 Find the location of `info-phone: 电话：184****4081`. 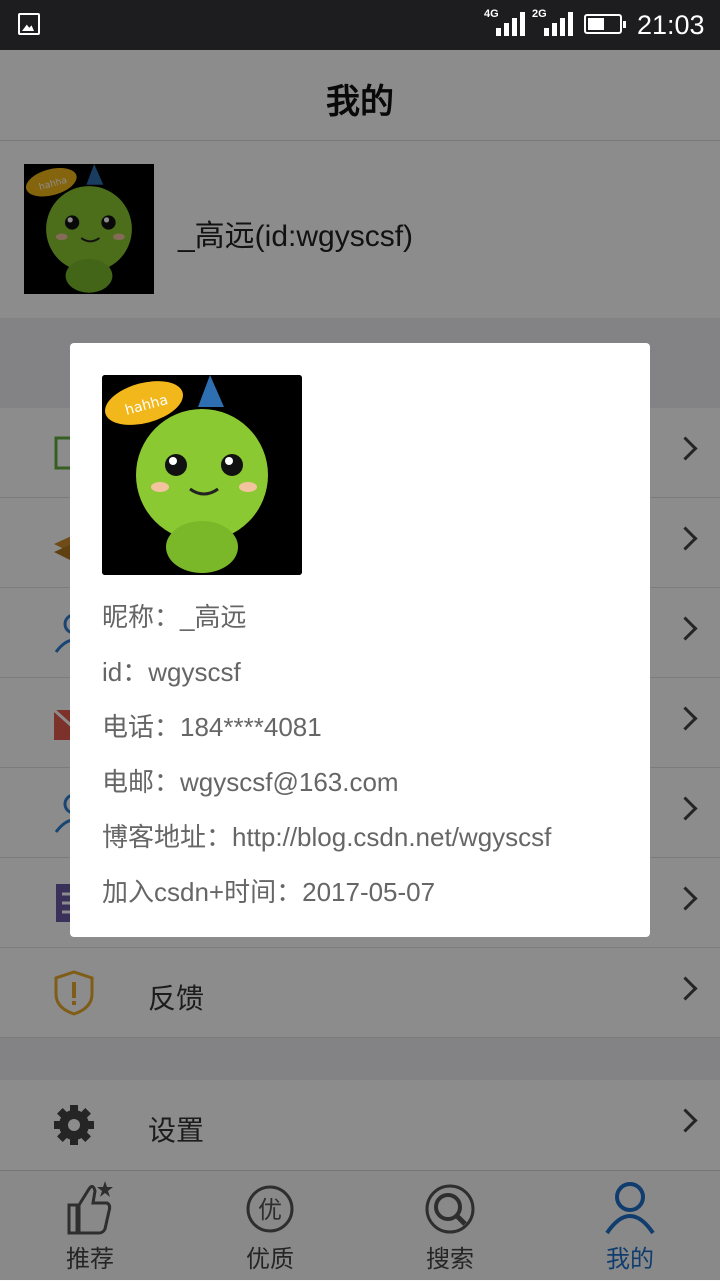

info-phone: 电话：184****4081 is located at coordinates (212, 727).